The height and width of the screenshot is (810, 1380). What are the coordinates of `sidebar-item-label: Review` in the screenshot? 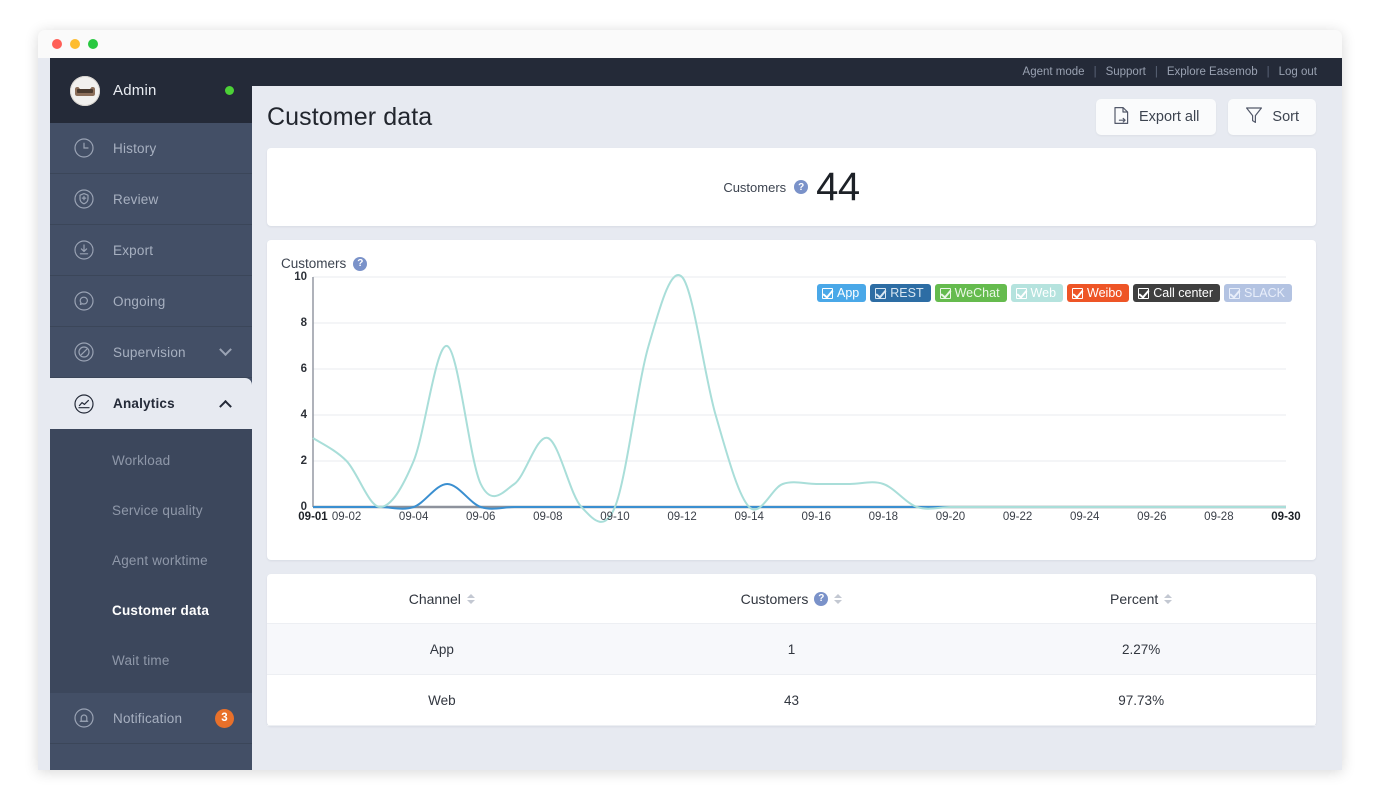 It's located at (136, 199).